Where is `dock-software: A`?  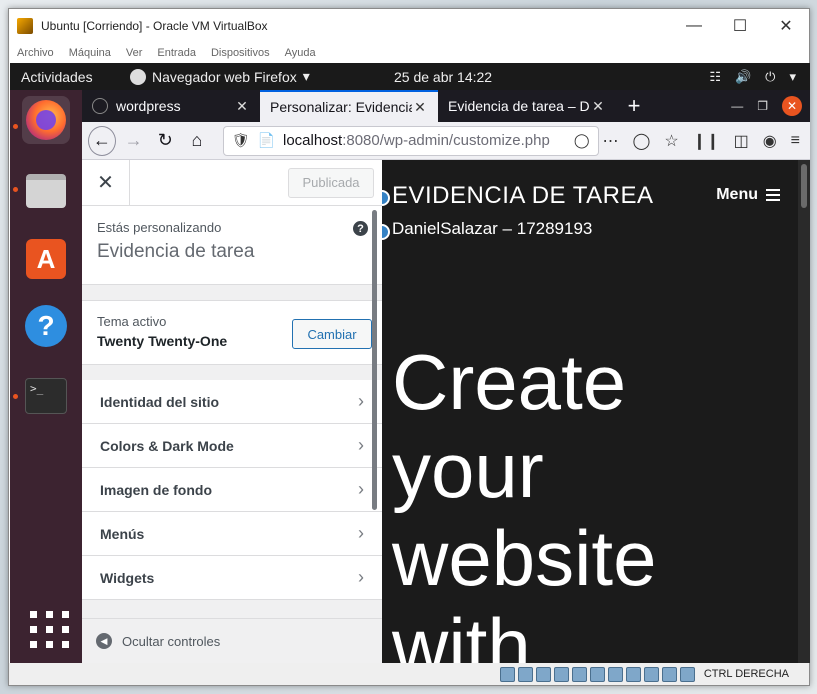 dock-software: A is located at coordinates (46, 259).